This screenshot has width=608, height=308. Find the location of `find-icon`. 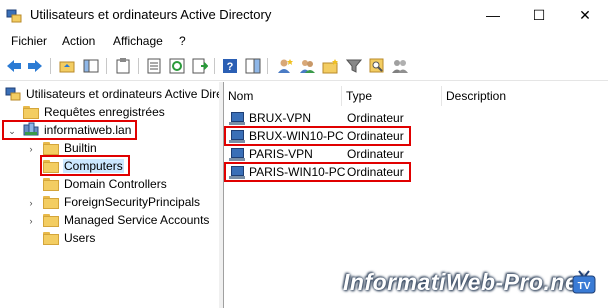

find-icon is located at coordinates (377, 66).